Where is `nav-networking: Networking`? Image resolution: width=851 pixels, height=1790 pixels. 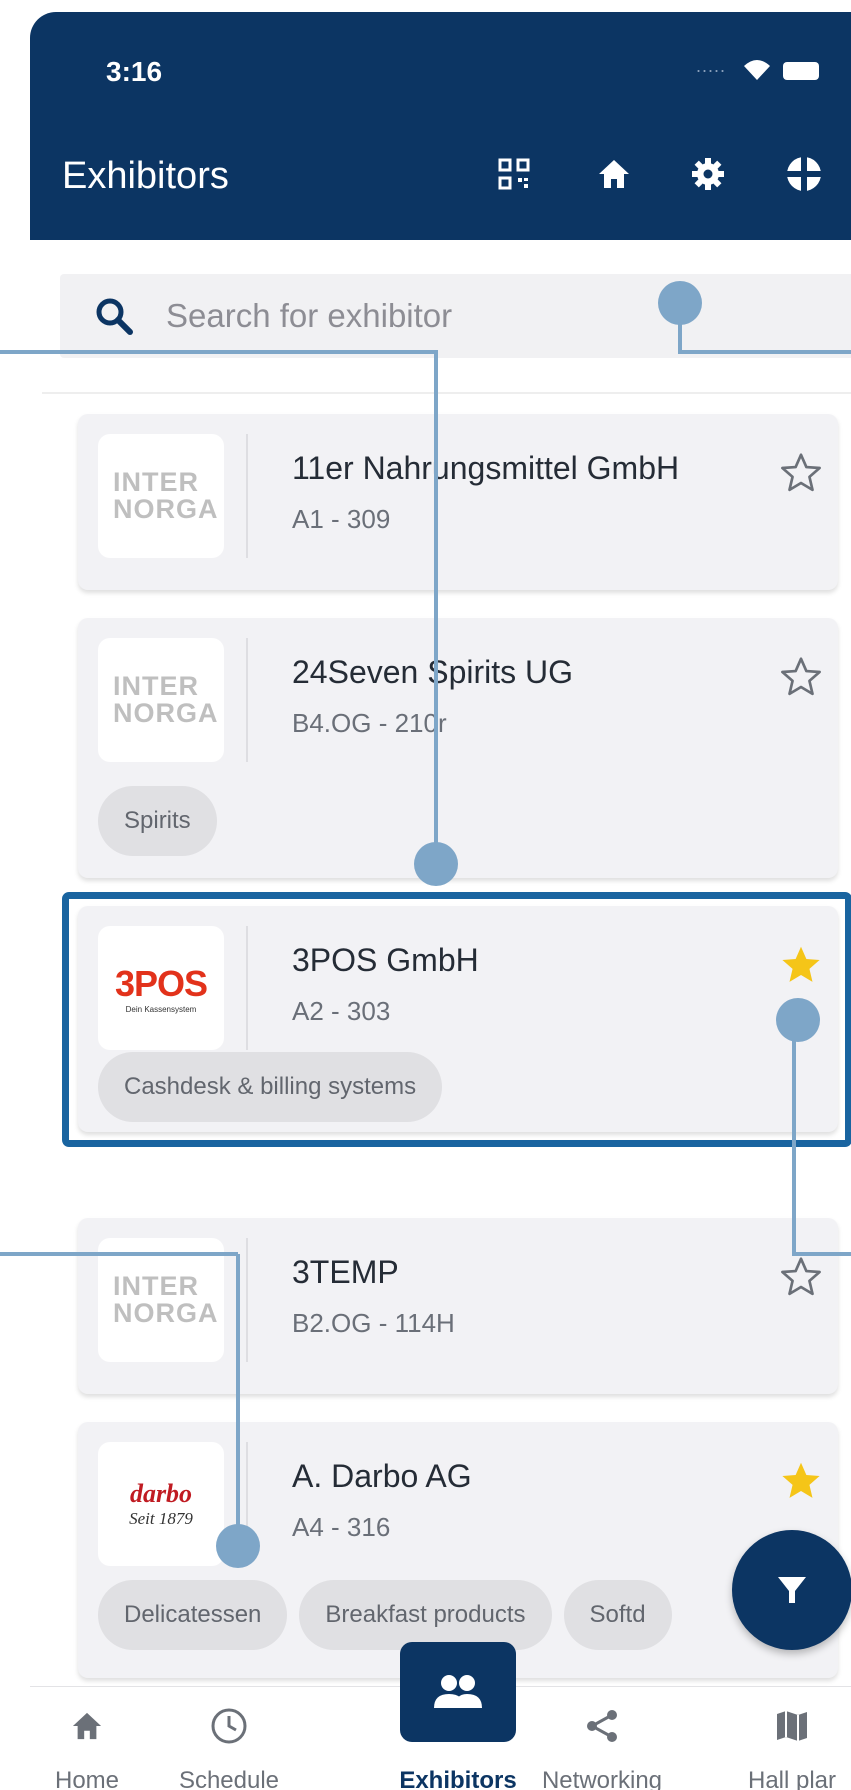
nav-networking: Networking is located at coordinates (602, 1738).